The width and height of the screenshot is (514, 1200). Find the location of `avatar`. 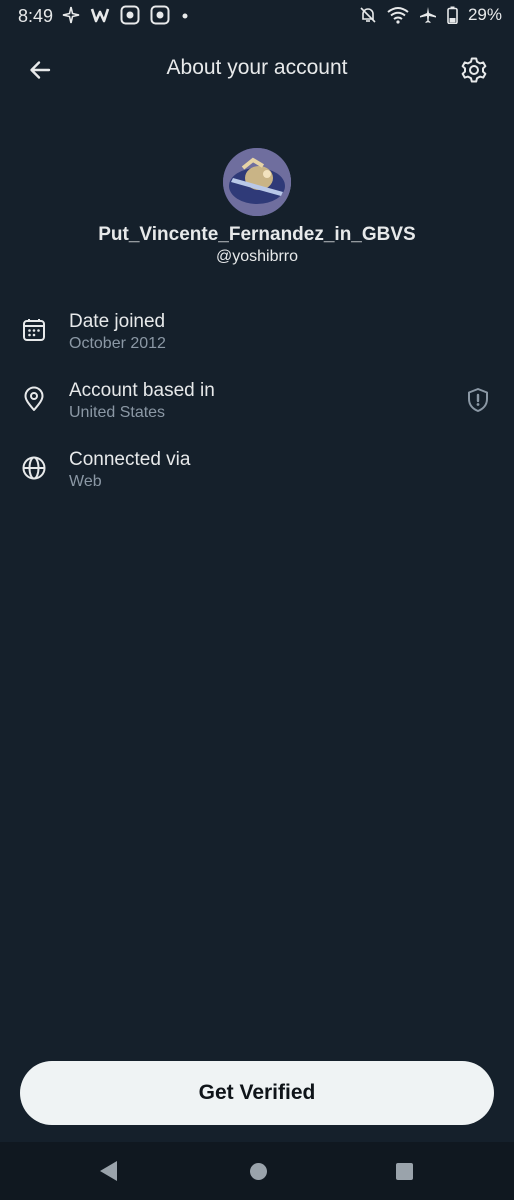

avatar is located at coordinates (257, 182).